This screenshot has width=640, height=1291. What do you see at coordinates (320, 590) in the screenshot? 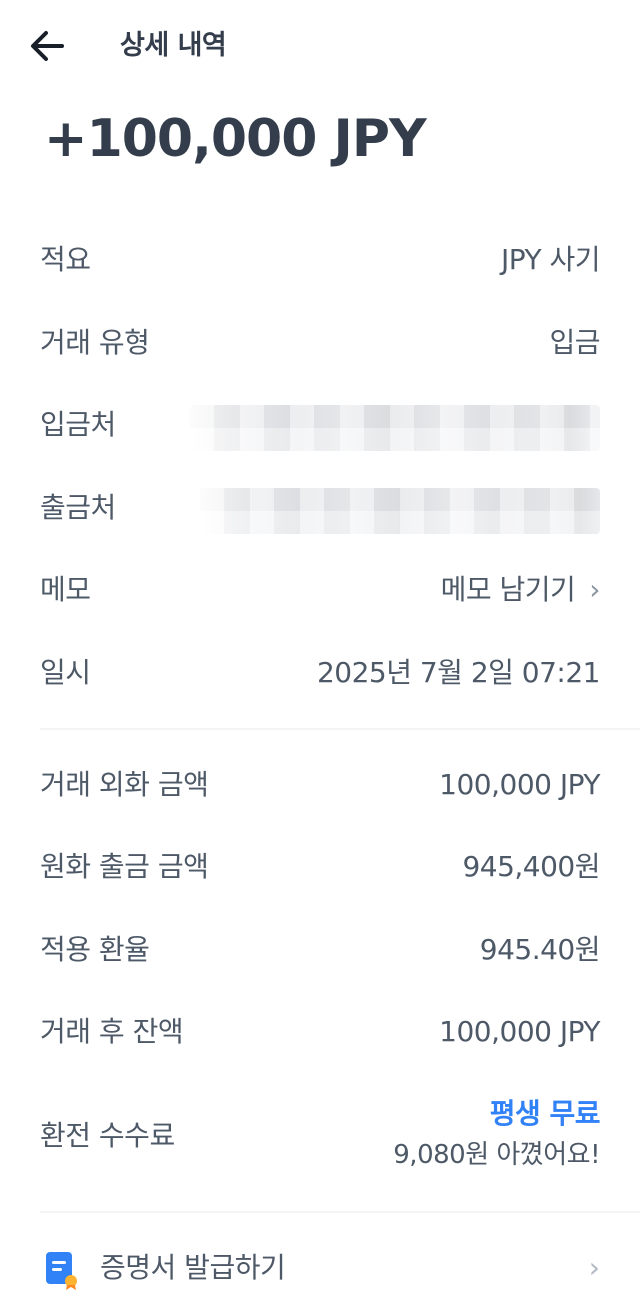
I see `memo-row: 메모 메모 남기기 ›` at bounding box center [320, 590].